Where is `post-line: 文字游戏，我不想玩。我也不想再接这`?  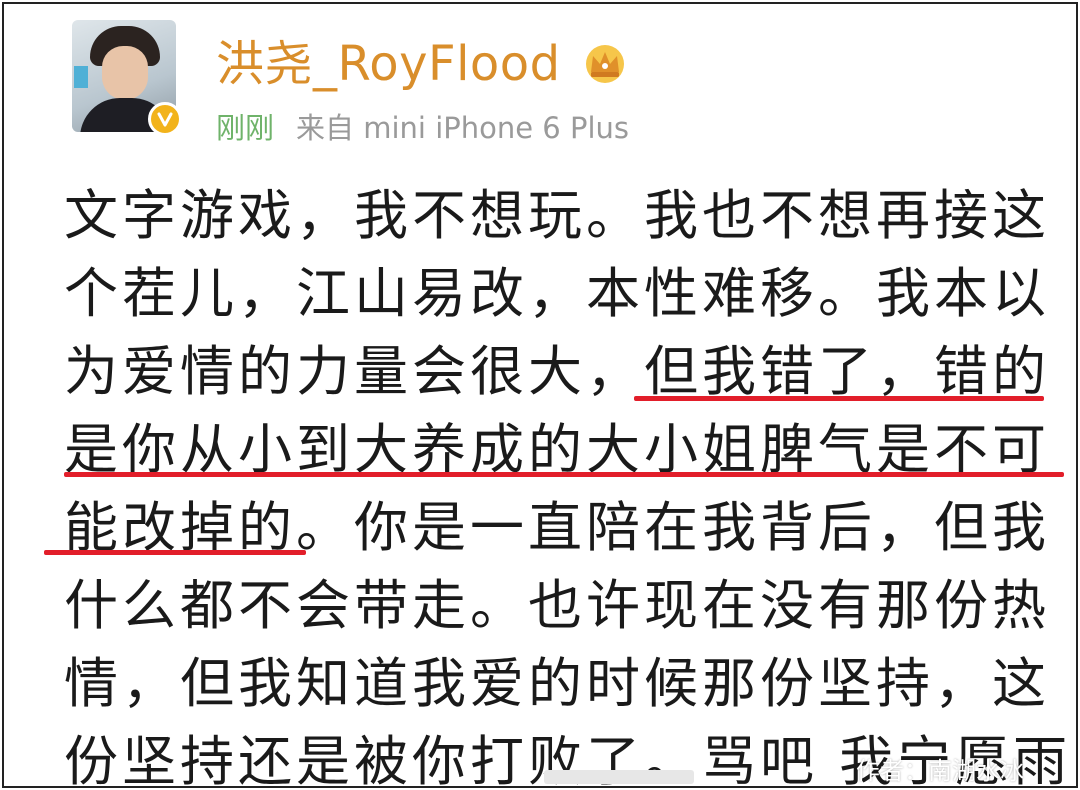 post-line: 文字游戏，我不想玩。我也不想再接这 is located at coordinates (557, 215).